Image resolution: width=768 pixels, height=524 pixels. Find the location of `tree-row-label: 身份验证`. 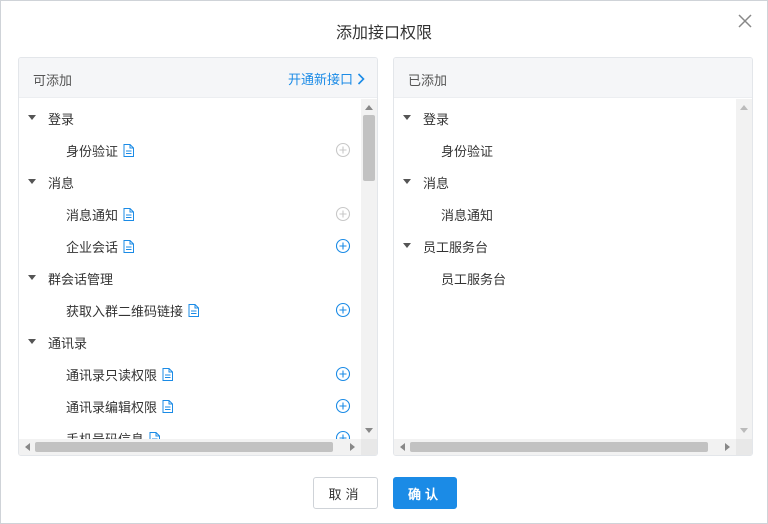

tree-row-label: 身份验证 is located at coordinates (100, 150).